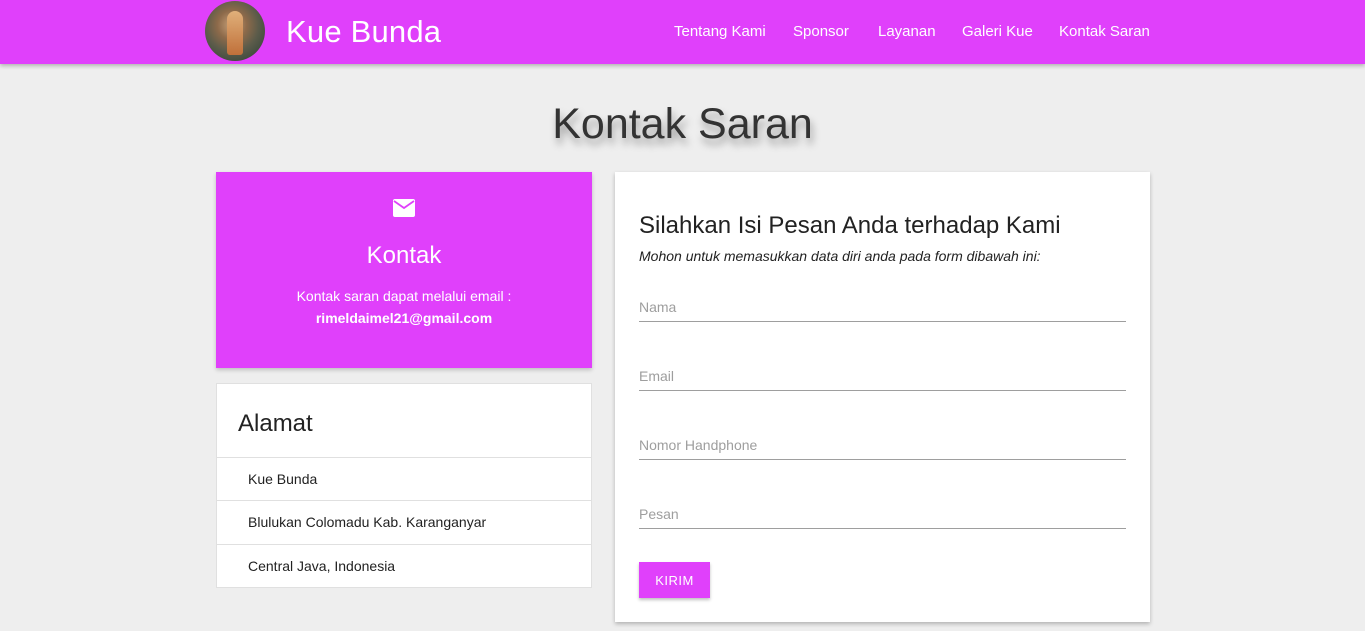  Describe the element at coordinates (404, 566) in the screenshot. I see `alamat-item-region: Central Java, Indonesia` at that location.